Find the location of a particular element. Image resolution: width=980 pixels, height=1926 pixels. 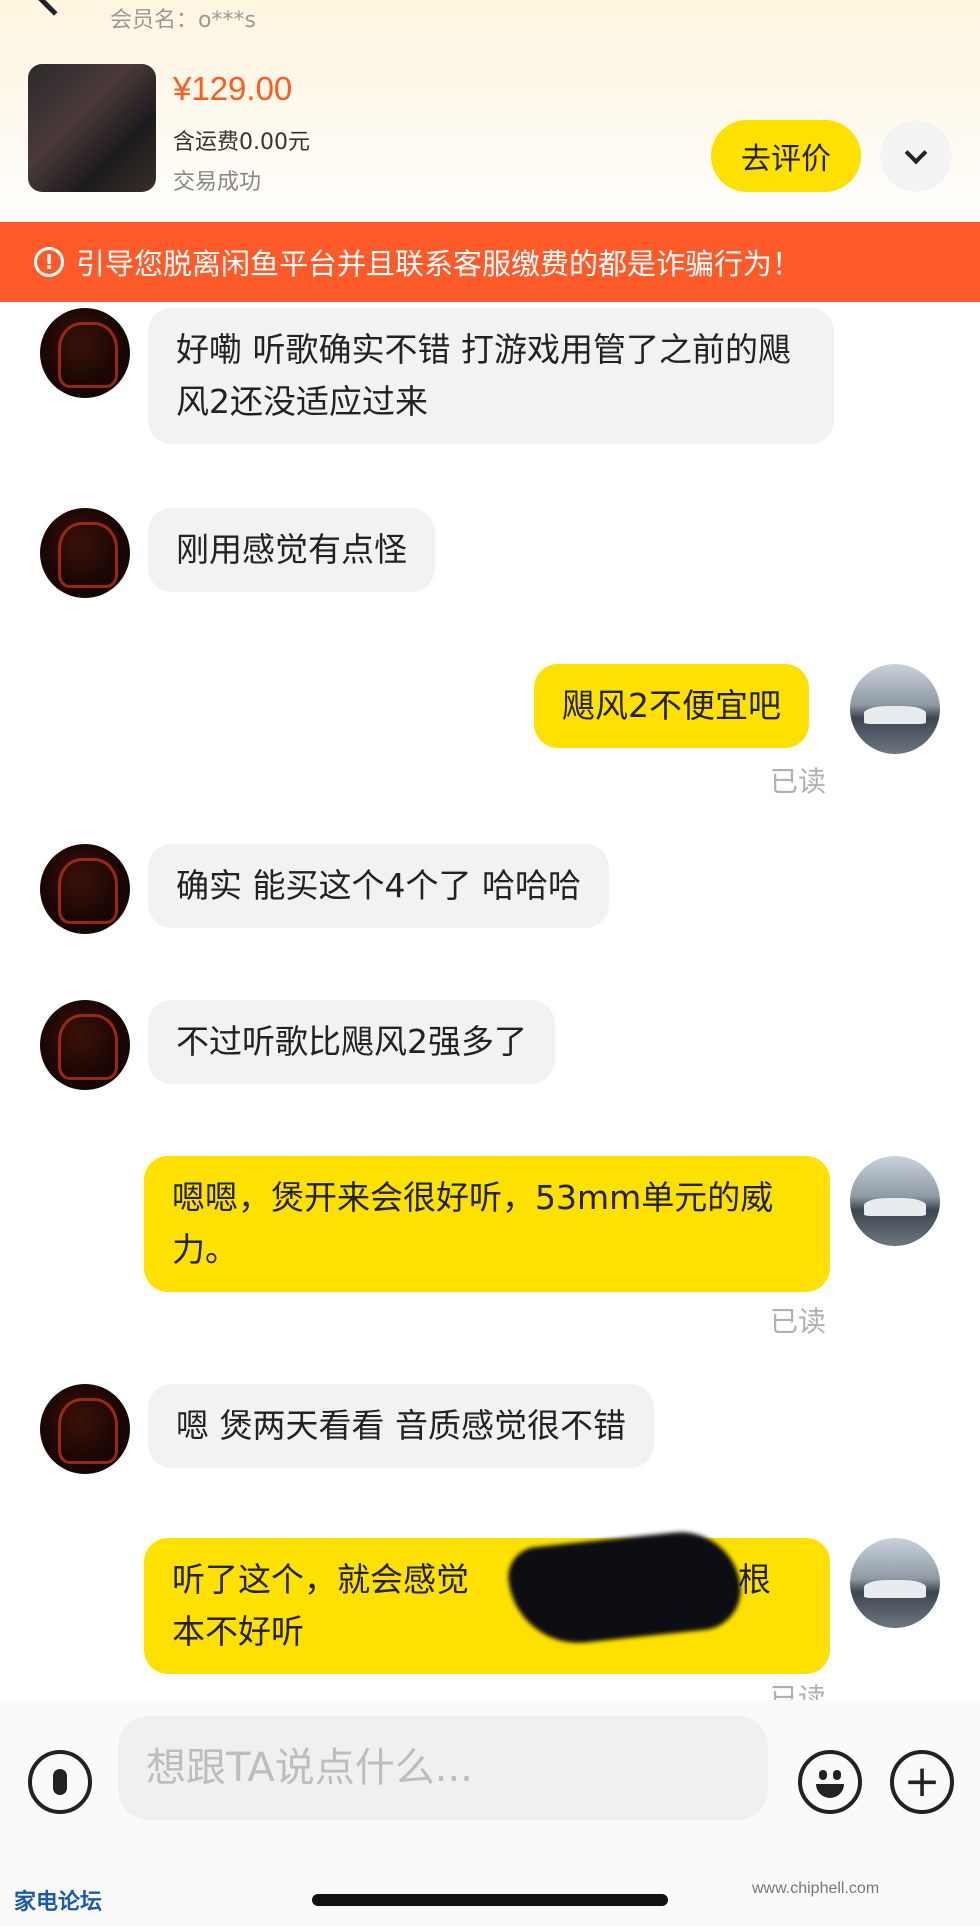

smiley-eye is located at coordinates (837, 1775).